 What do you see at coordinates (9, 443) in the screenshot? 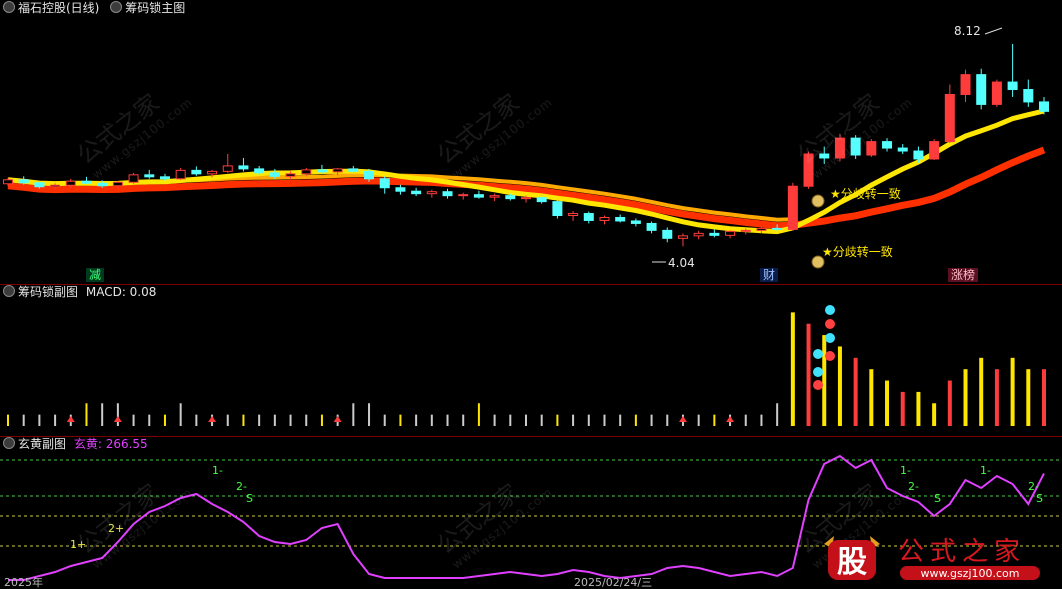
I see `xuanhuang-collapse-icon` at bounding box center [9, 443].